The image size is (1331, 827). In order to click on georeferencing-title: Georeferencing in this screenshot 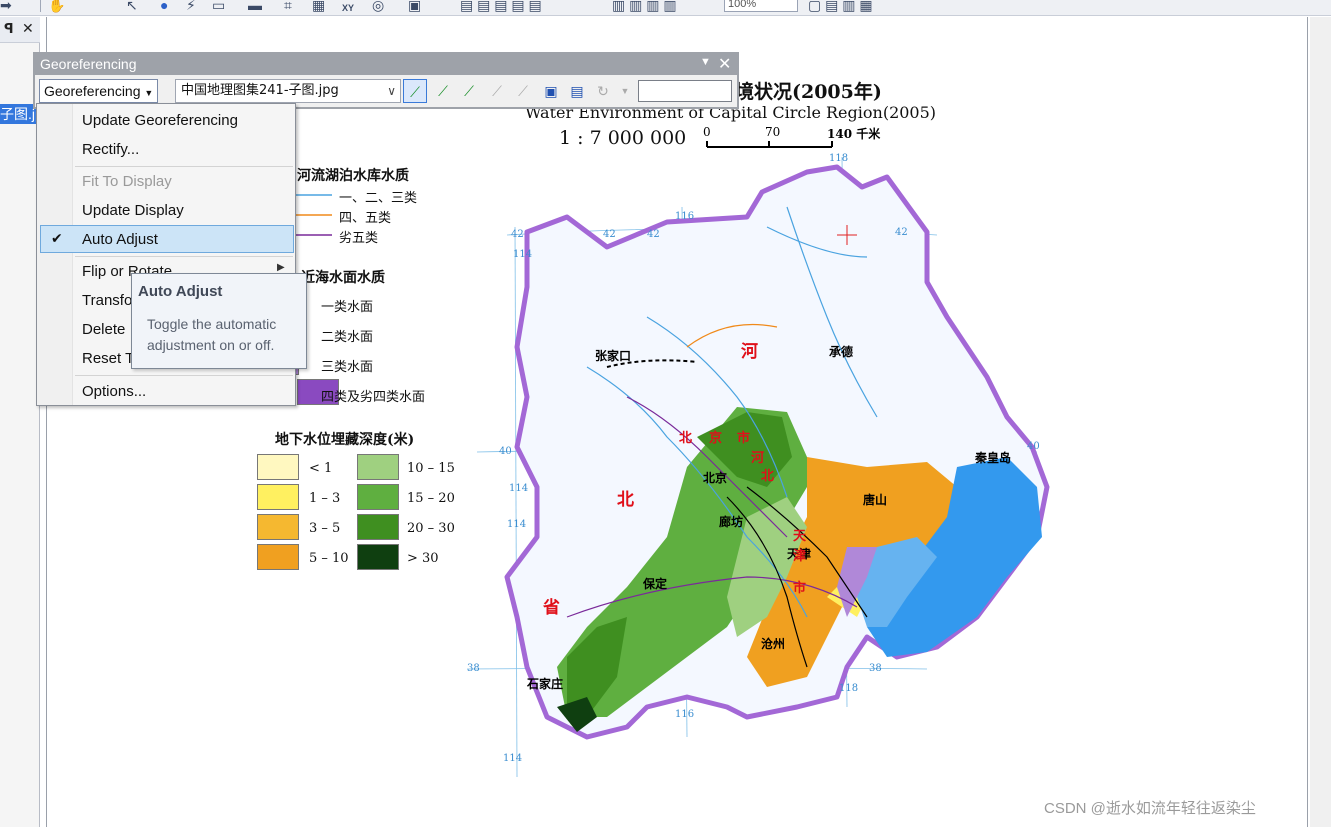, I will do `click(88, 64)`.